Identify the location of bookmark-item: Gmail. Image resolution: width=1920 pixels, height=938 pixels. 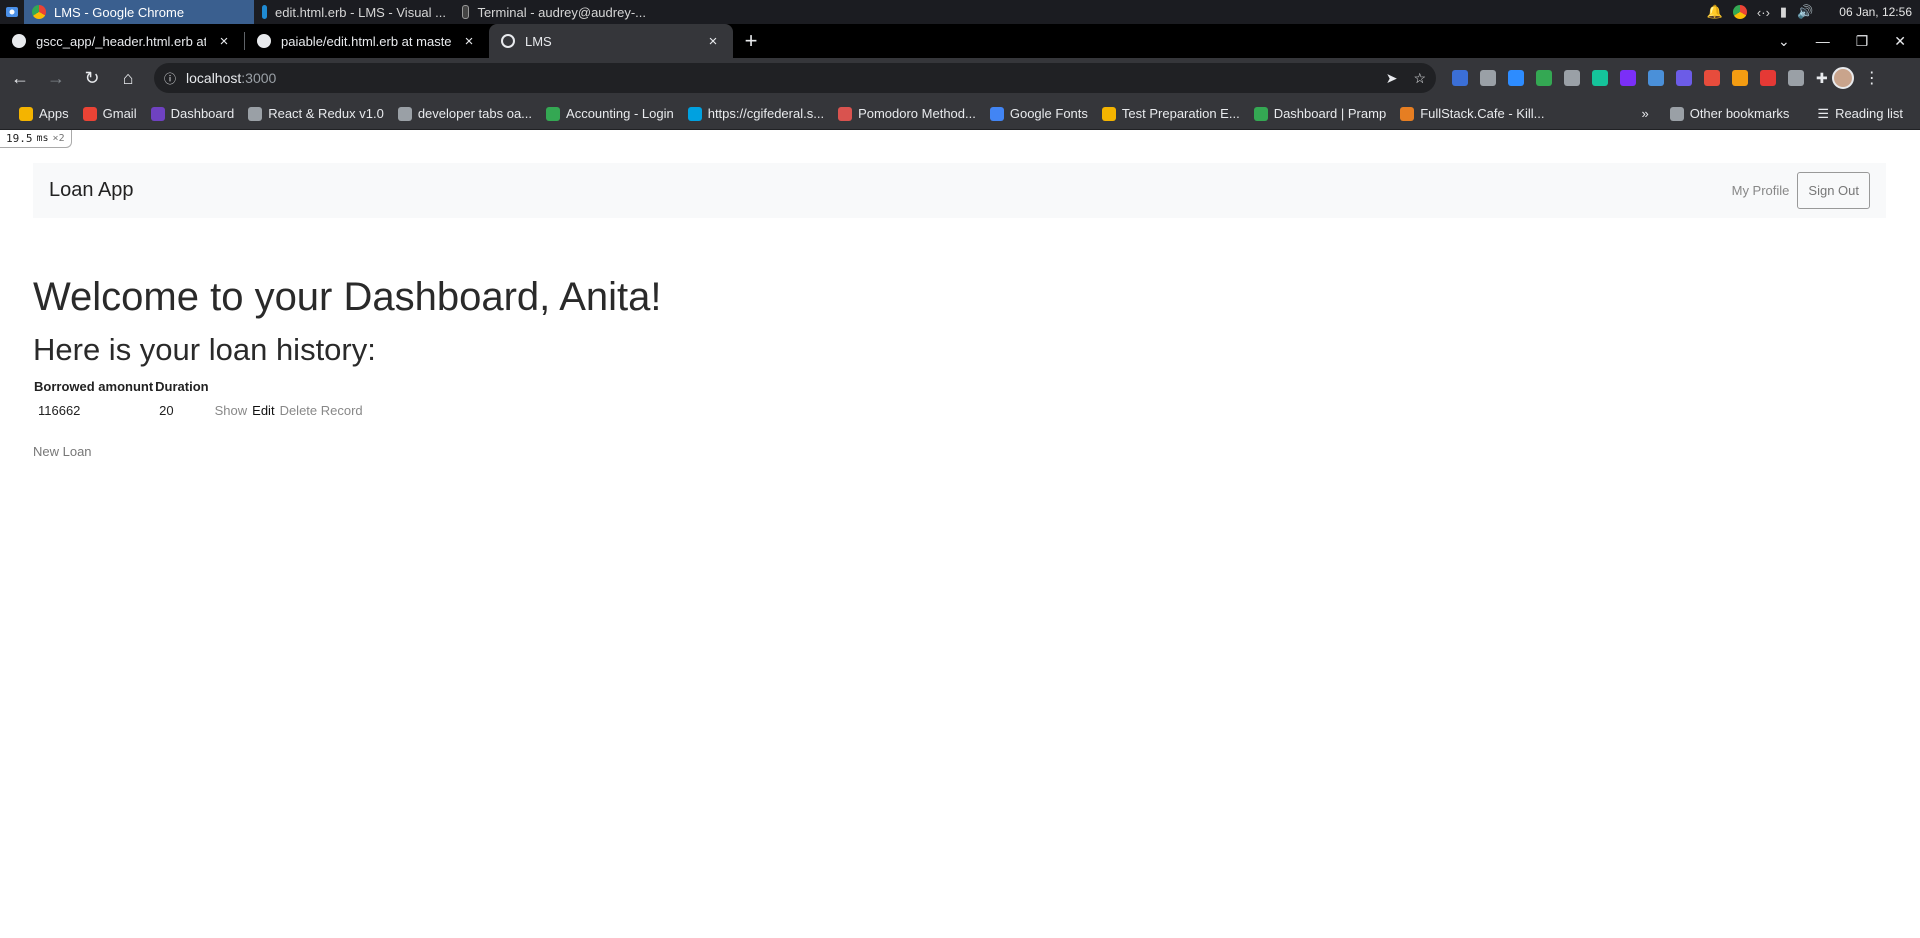
(110, 114).